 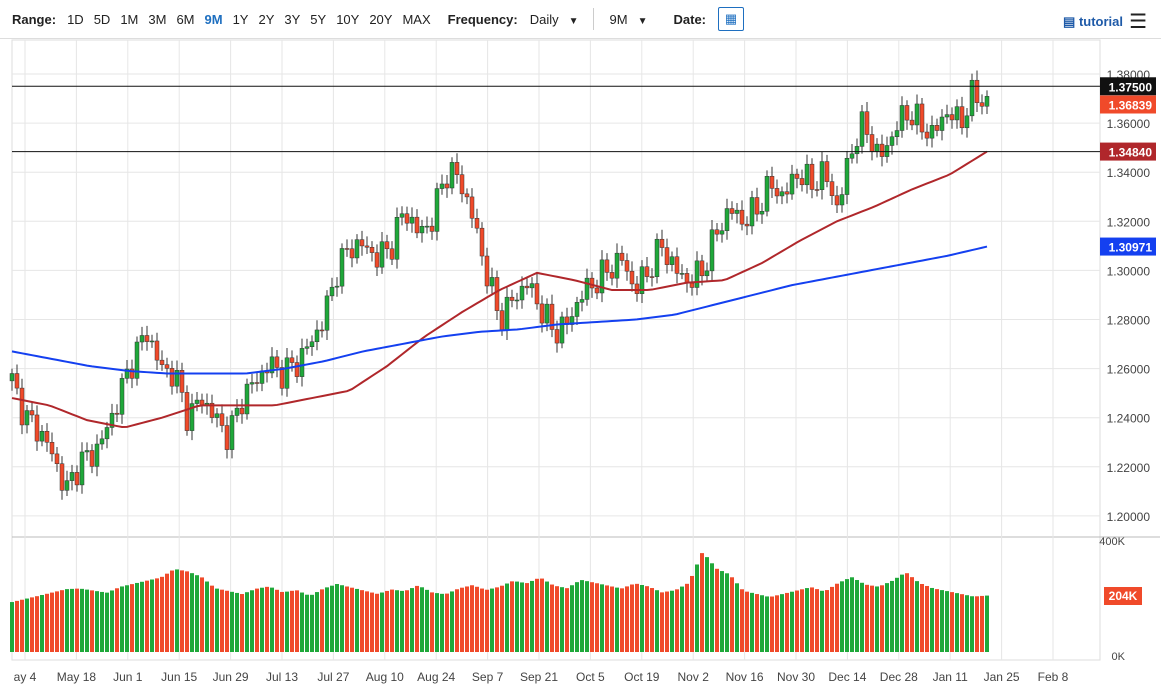 I want to click on x-tick-label: Feb 8, so click(x=1053, y=677).